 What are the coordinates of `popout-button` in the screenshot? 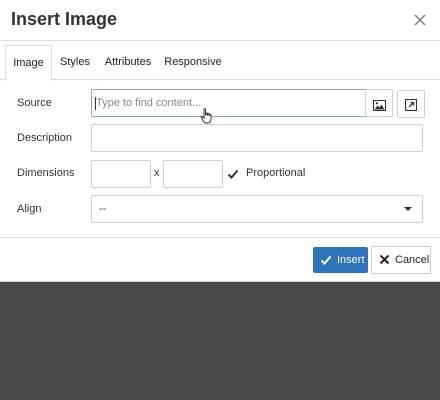 It's located at (411, 104).